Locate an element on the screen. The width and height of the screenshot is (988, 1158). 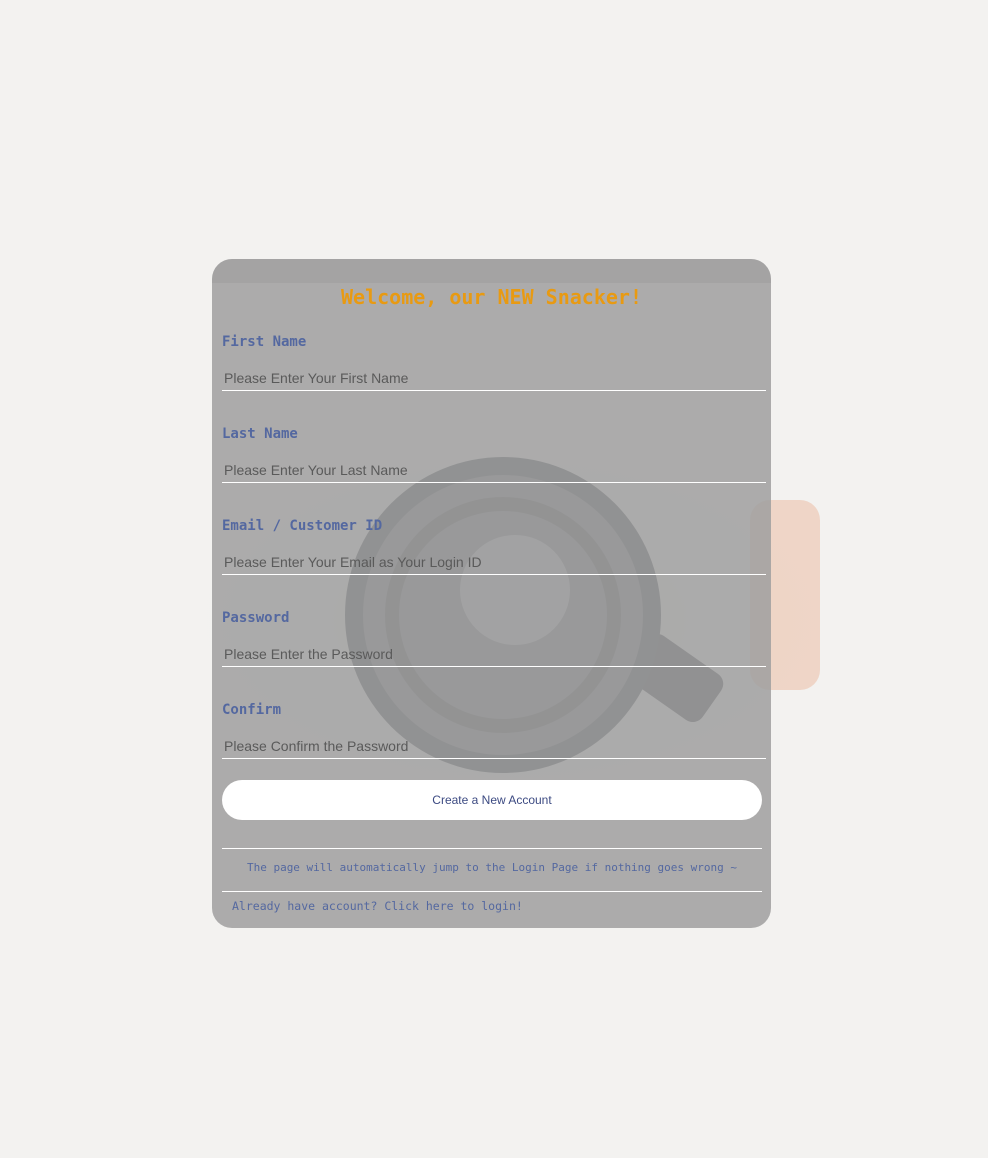
first-name-label: First Name is located at coordinates (264, 342).